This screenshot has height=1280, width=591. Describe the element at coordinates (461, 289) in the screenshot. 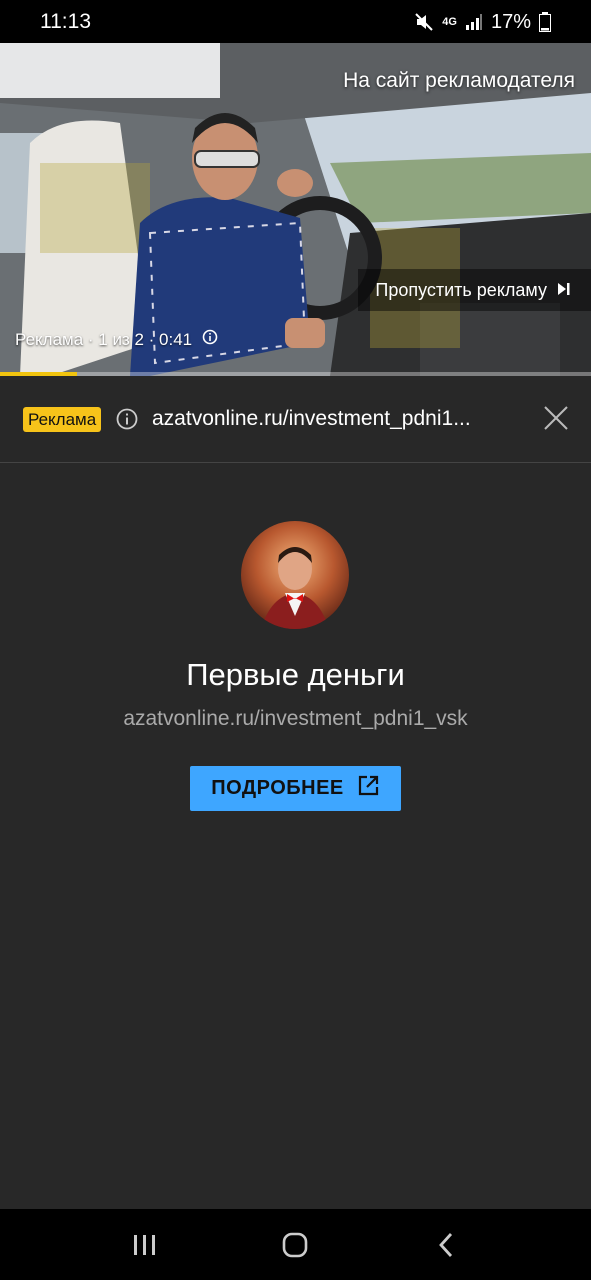

I see `skip-ad-label: Пропустить рекламу` at that location.